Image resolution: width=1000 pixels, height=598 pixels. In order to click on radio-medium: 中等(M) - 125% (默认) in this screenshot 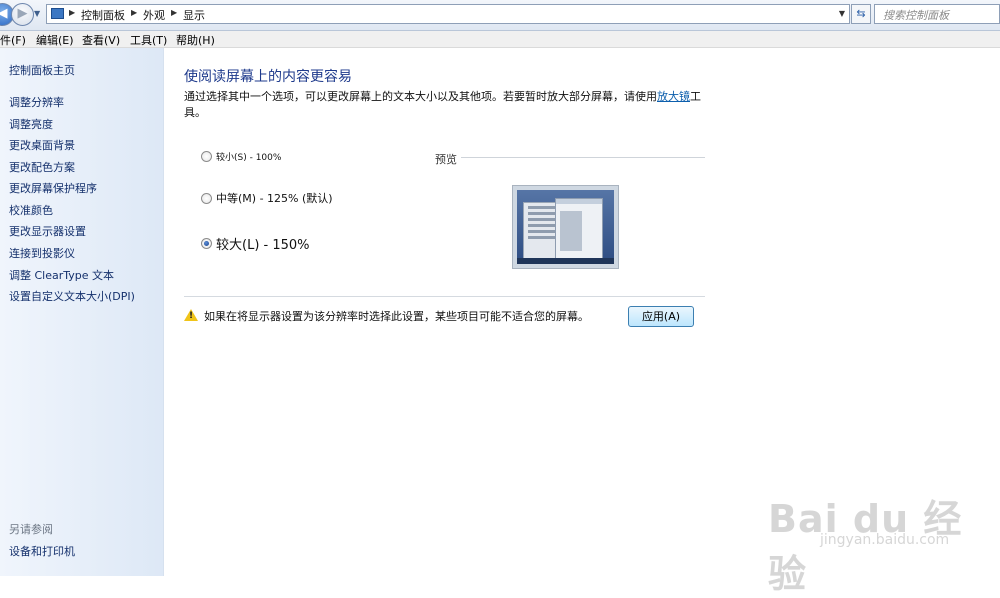, I will do `click(267, 198)`.